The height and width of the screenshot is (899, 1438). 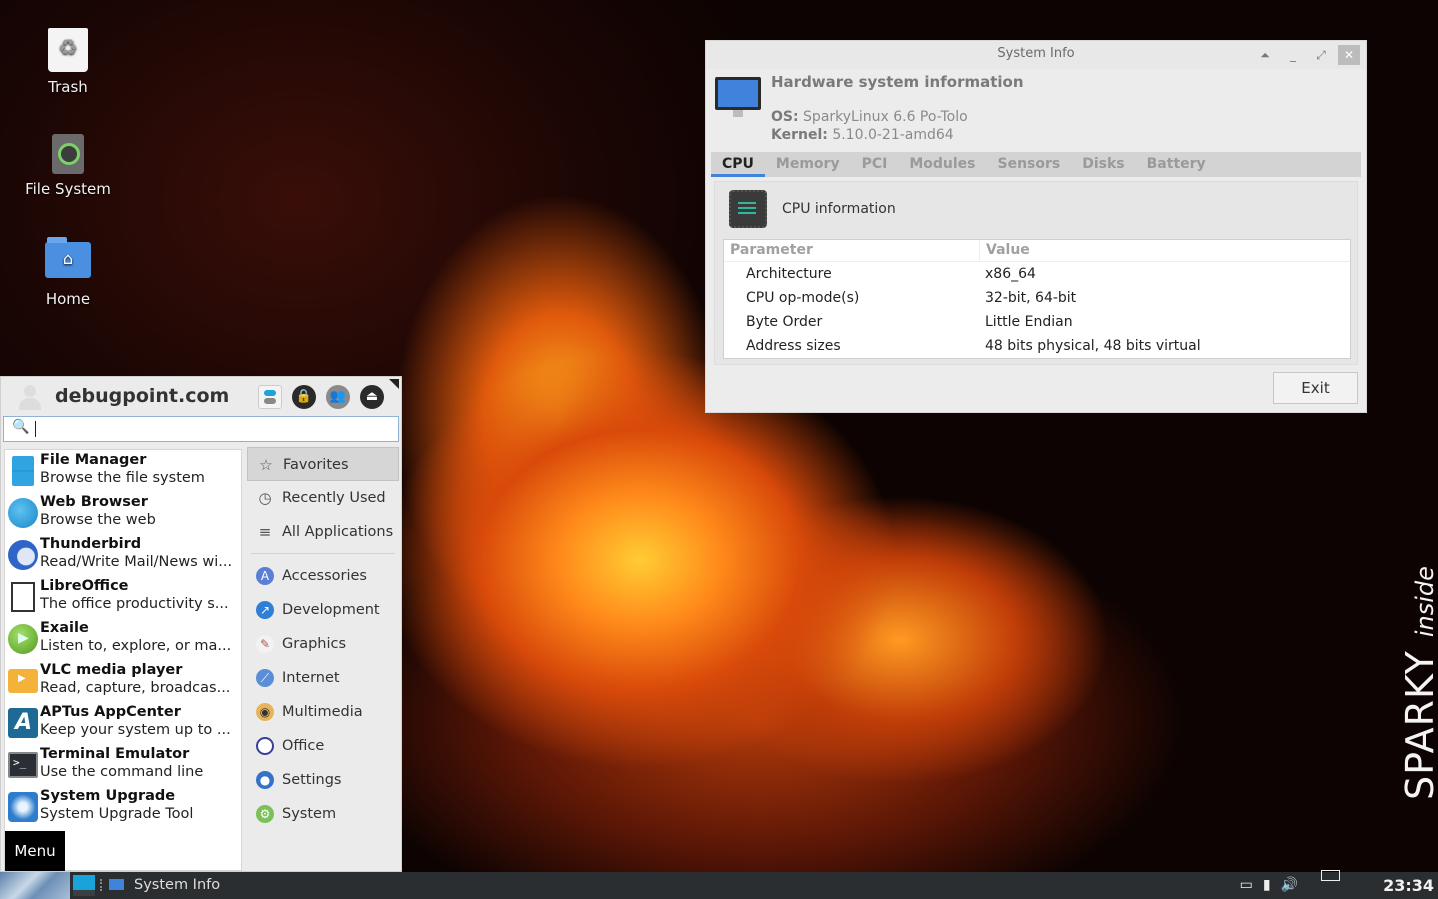 I want to click on kernel-info: Kernel: 5.10.0-21-amd64, so click(x=862, y=135).